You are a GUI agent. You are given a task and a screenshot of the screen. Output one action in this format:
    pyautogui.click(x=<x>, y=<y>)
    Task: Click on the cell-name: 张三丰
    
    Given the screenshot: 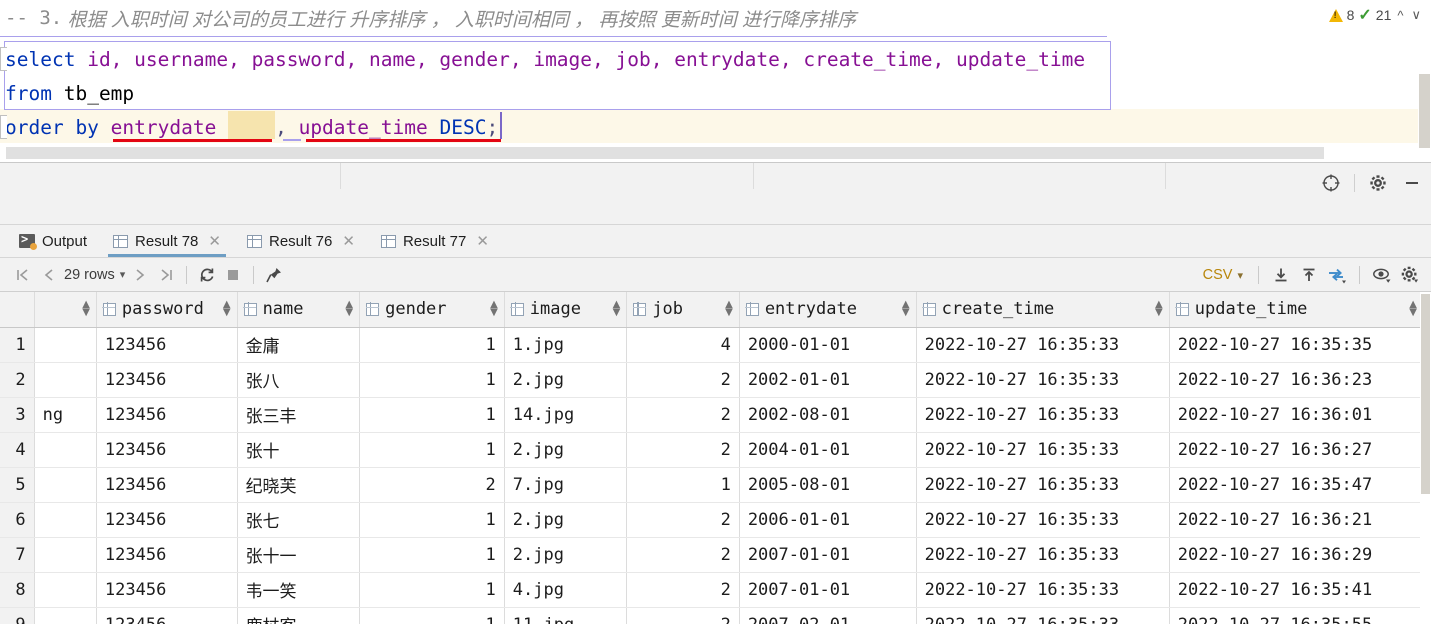 What is the action you would take?
    pyautogui.click(x=299, y=415)
    